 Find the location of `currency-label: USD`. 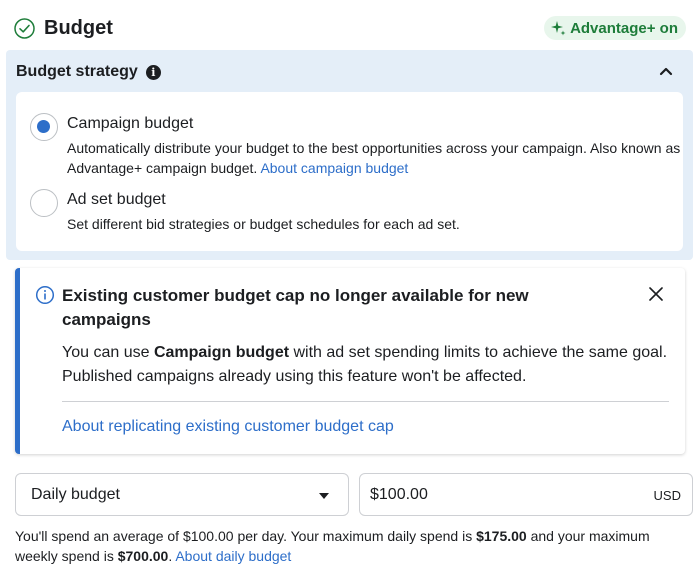

currency-label: USD is located at coordinates (667, 495).